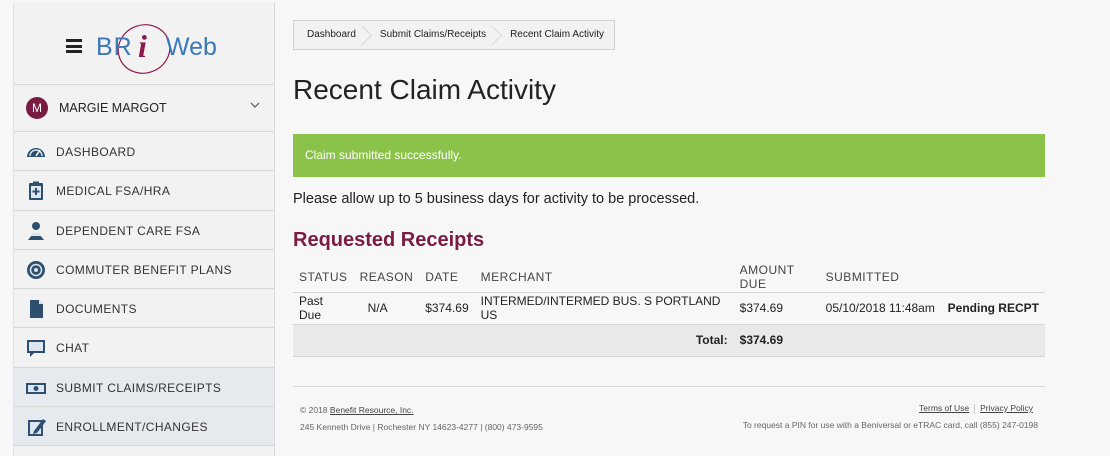  I want to click on sidebar-item-submit-claims-receipts: SUBMIT CLAIMS/RECEIPTS, so click(144, 387).